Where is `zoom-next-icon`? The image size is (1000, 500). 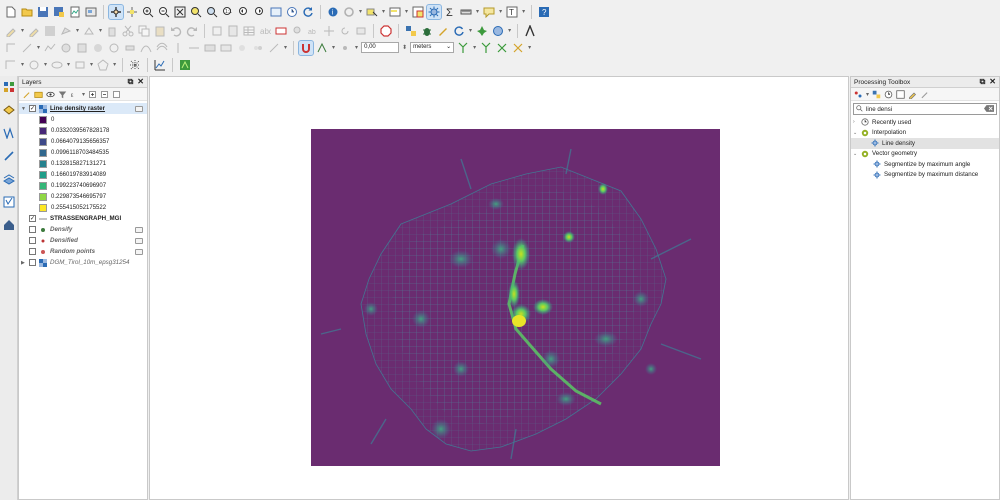
zoom-next-icon is located at coordinates (260, 12).